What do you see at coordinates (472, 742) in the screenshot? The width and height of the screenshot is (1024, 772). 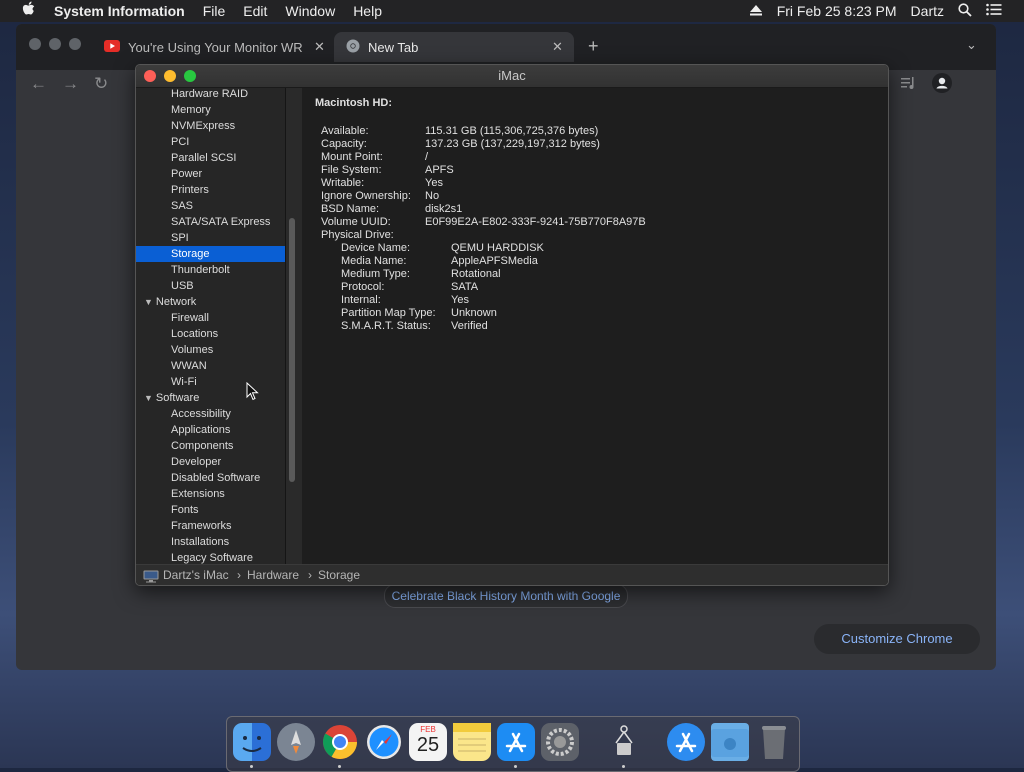 I see `notes-icon` at bounding box center [472, 742].